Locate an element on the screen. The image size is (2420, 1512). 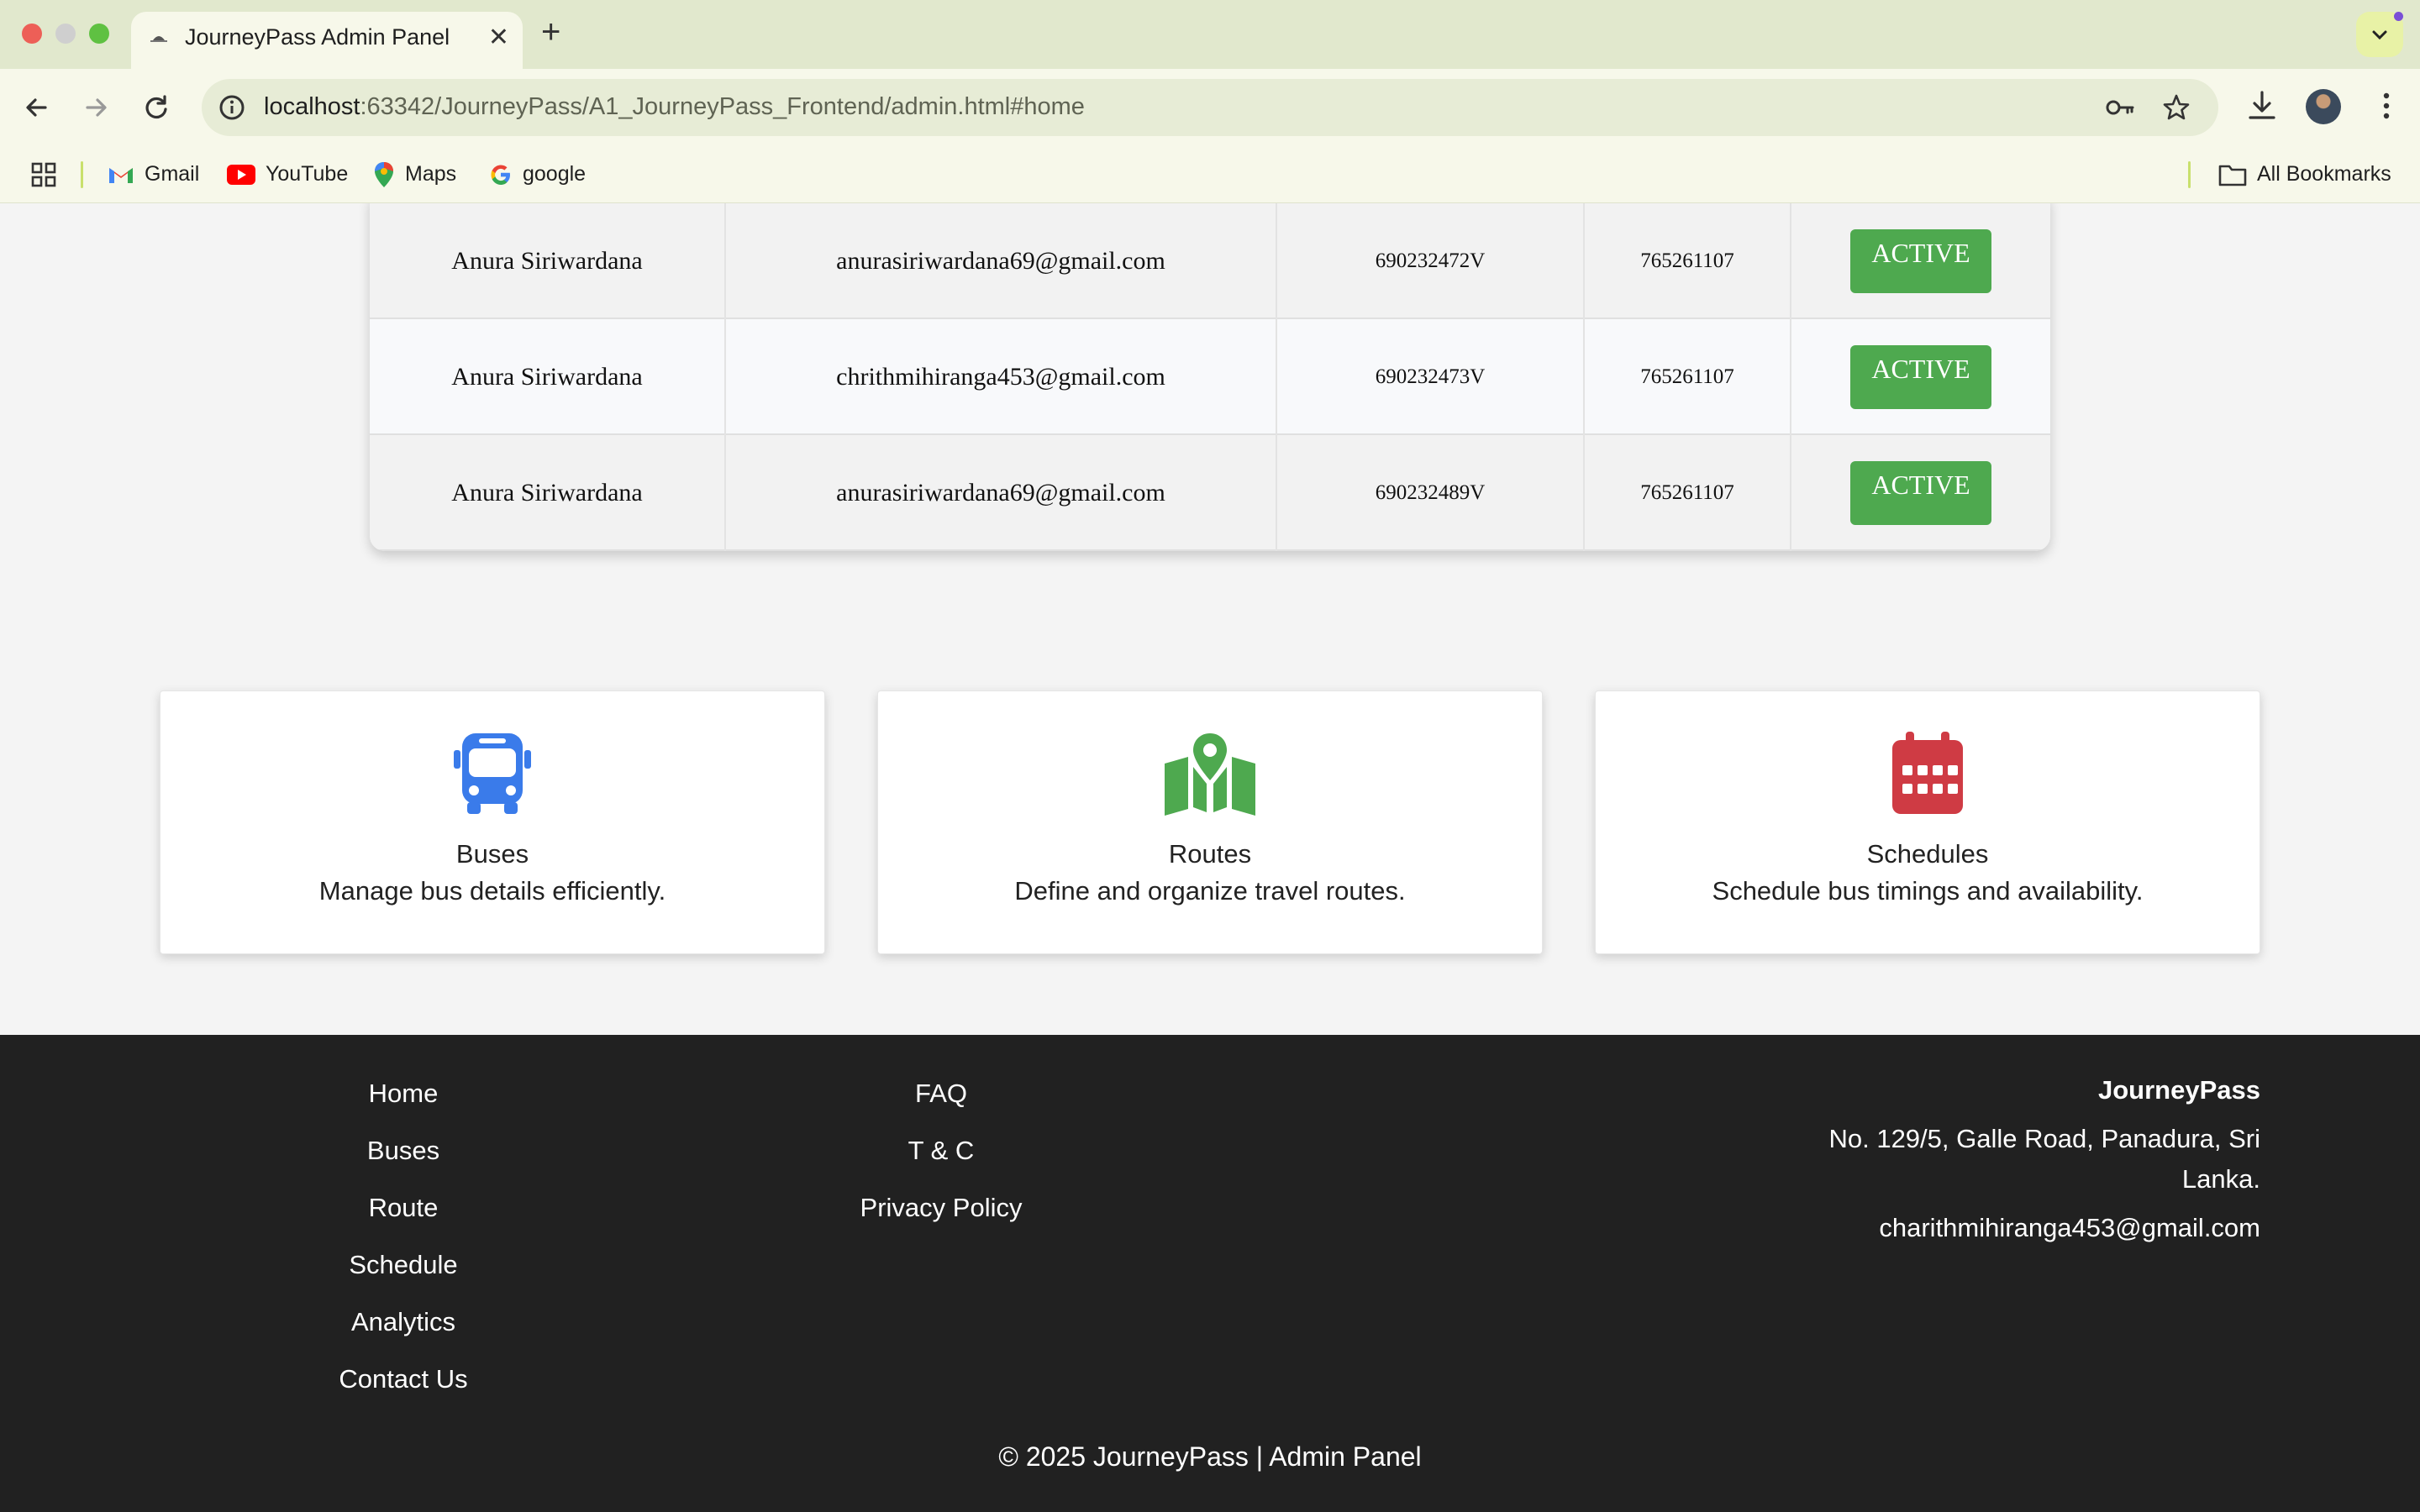
bookmark-youtube: YouTube is located at coordinates (287, 174).